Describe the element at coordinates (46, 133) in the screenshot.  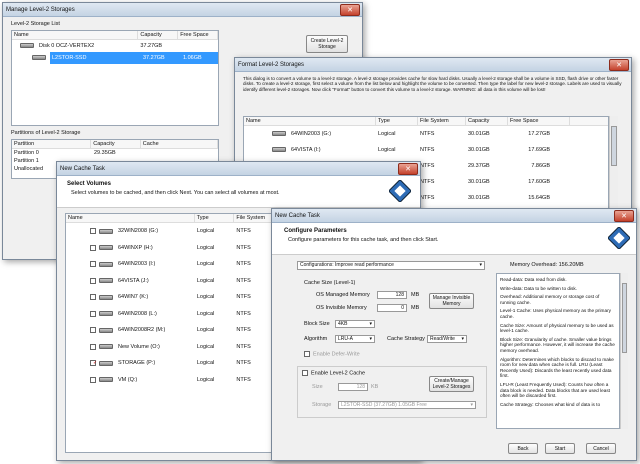
I see `partitions-label: Partitions of Level-2 Storage` at that location.